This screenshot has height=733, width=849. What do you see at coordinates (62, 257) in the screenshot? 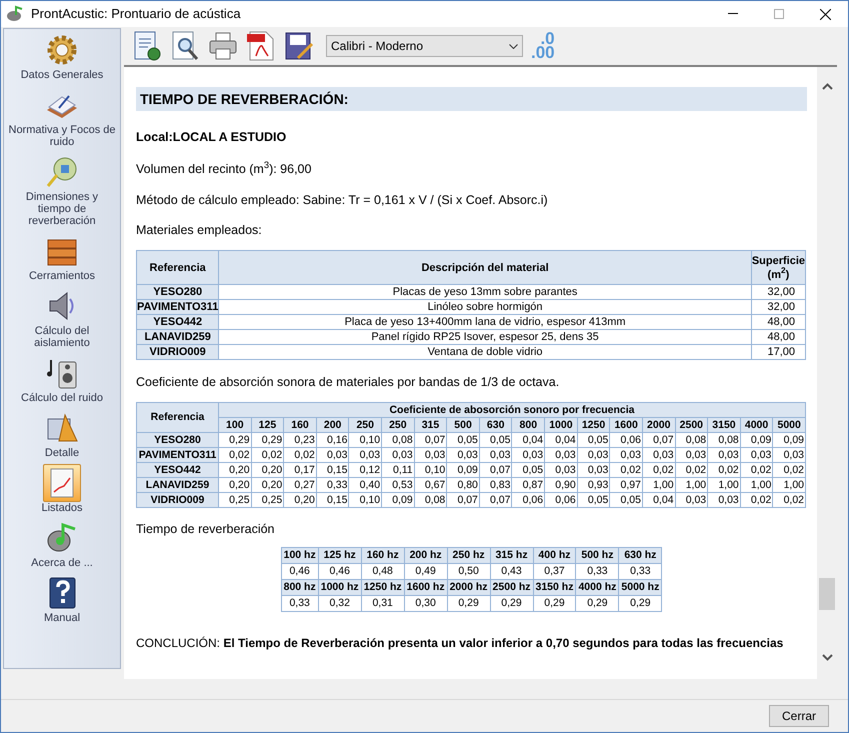
I see `sidebar-item: Cerramientos` at bounding box center [62, 257].